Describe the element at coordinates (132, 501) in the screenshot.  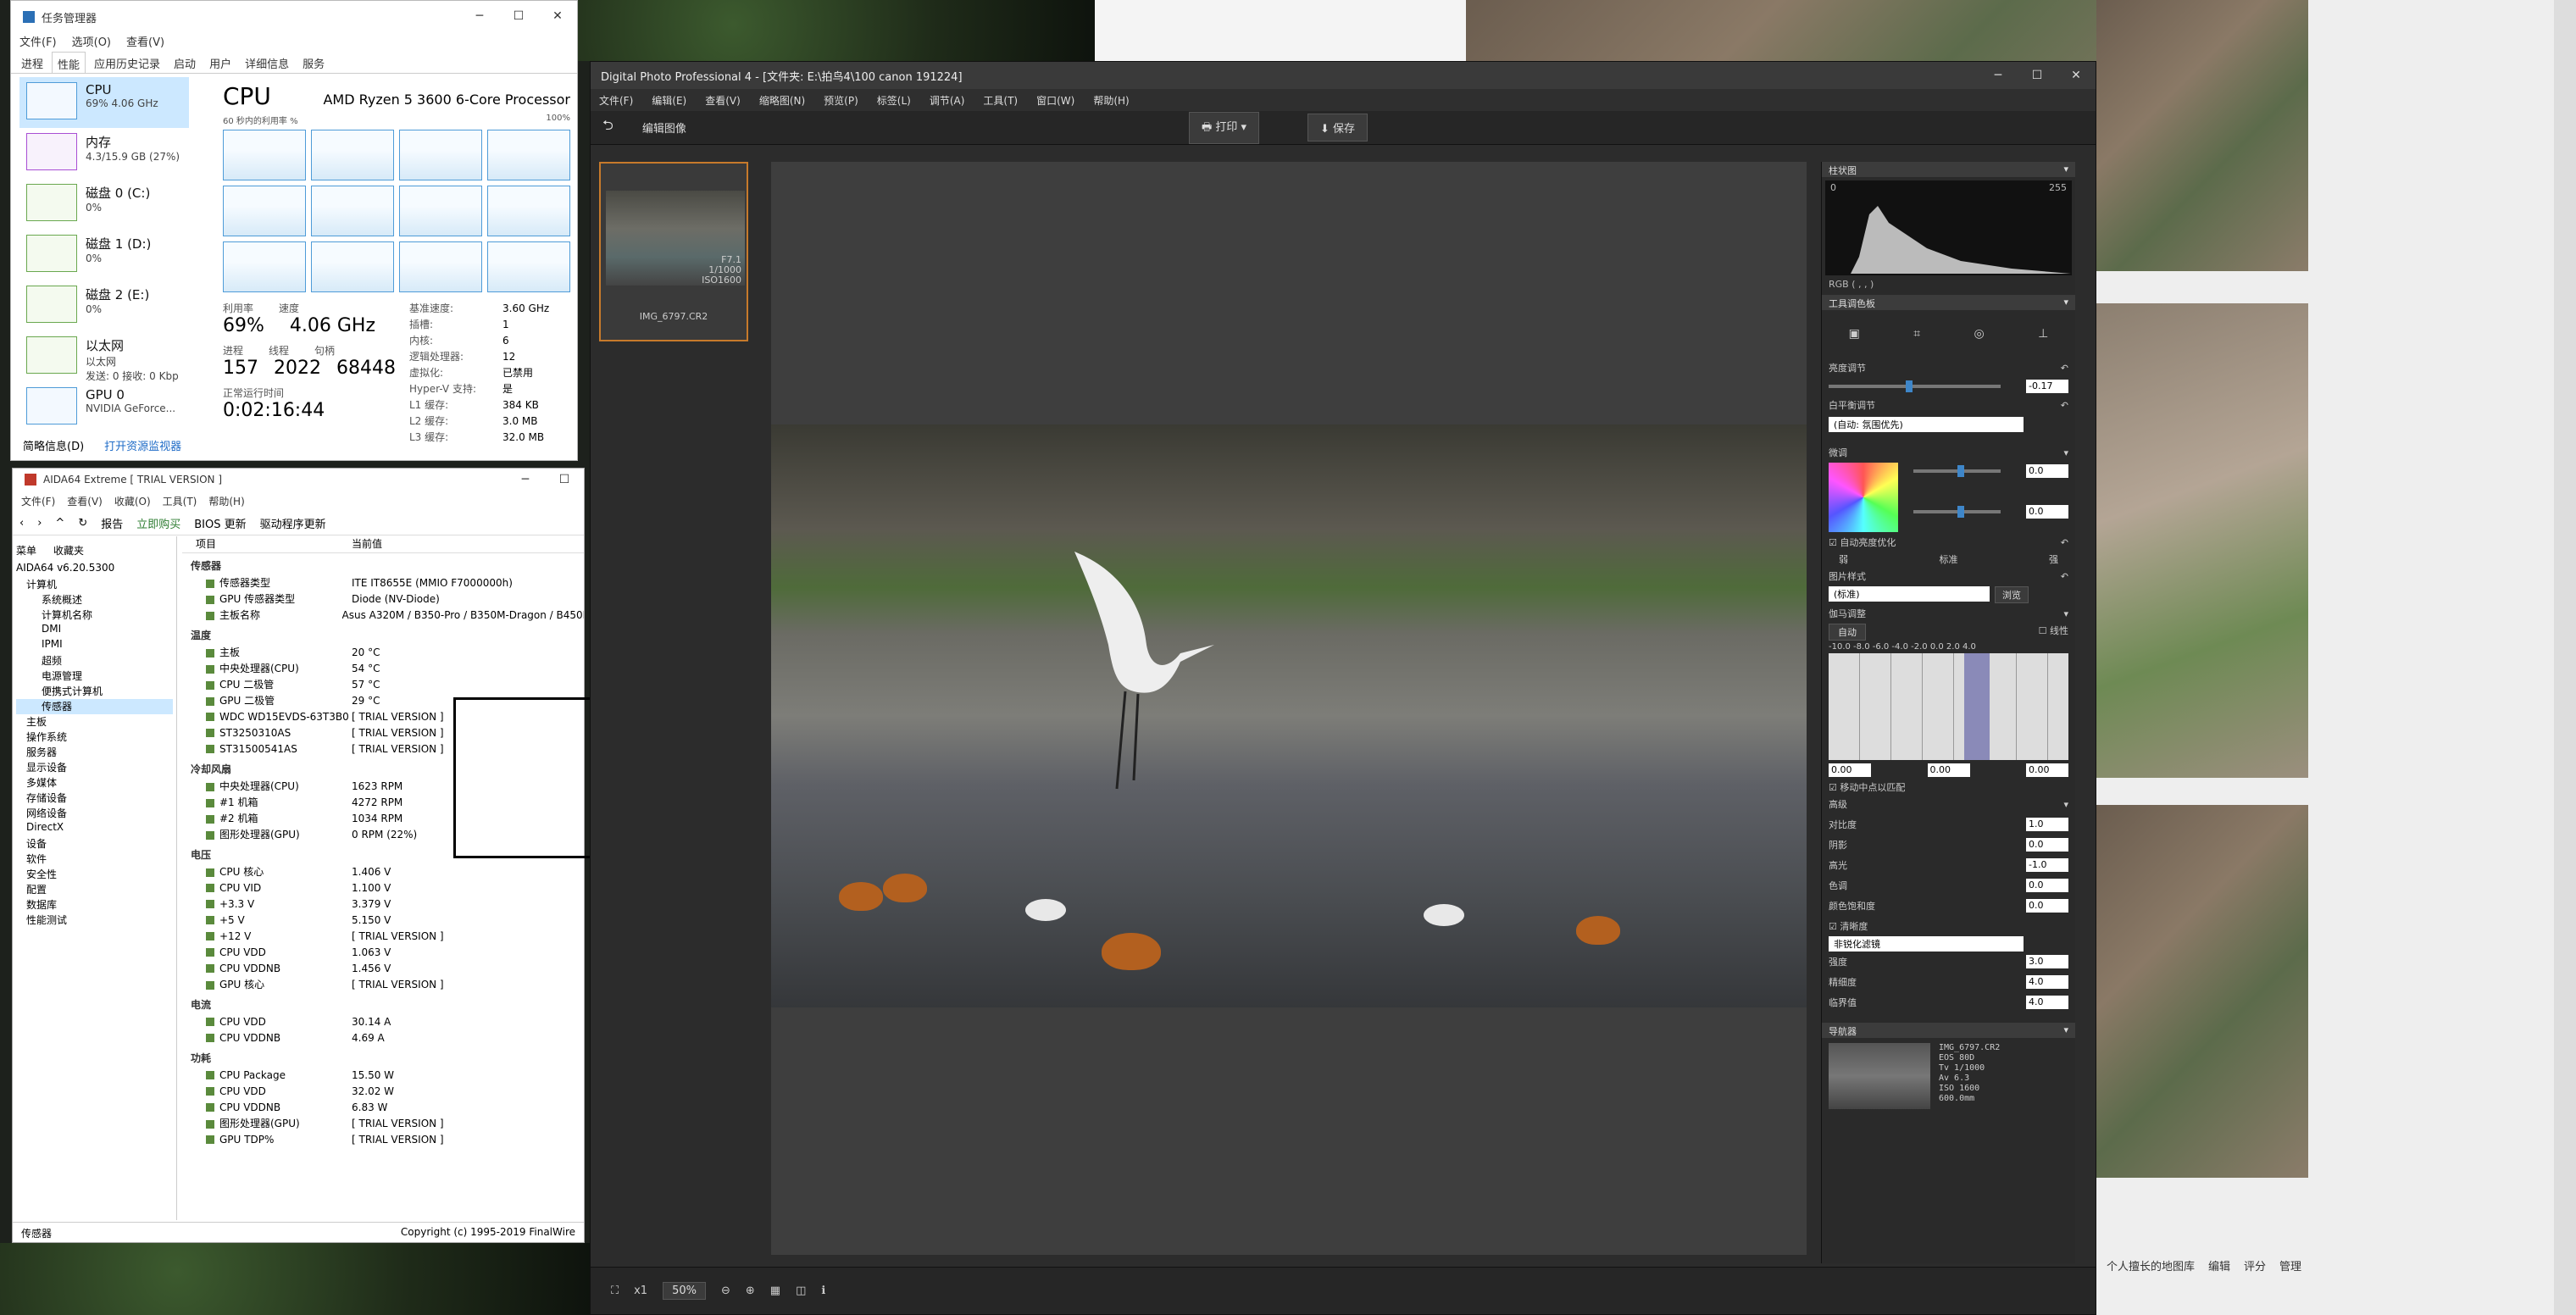
I see `menu-favorites: 收藏(O)` at that location.